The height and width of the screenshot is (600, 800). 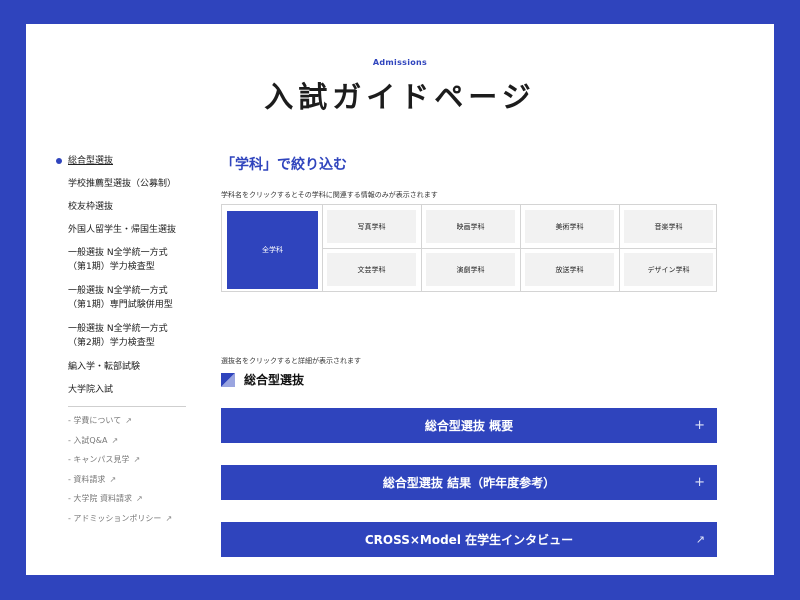 What do you see at coordinates (126, 230) in the screenshot?
I see `sidebar-item-international: 外国人留学生・帰国生選抜` at bounding box center [126, 230].